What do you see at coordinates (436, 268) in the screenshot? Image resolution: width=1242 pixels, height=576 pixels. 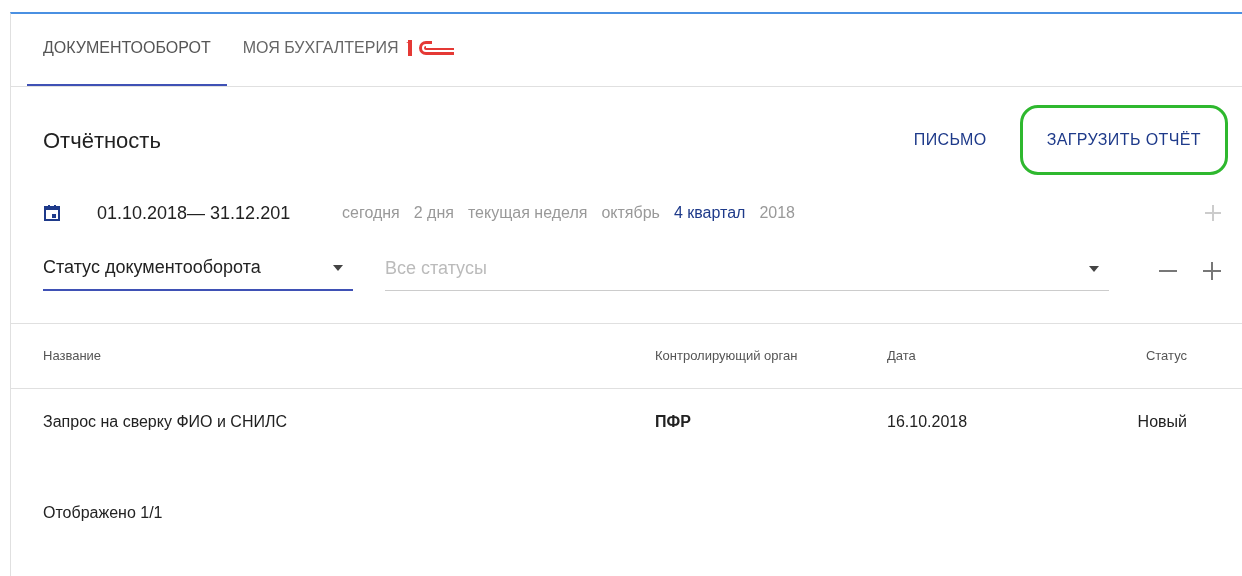 I see `placeholder-text: Все статусы` at bounding box center [436, 268].